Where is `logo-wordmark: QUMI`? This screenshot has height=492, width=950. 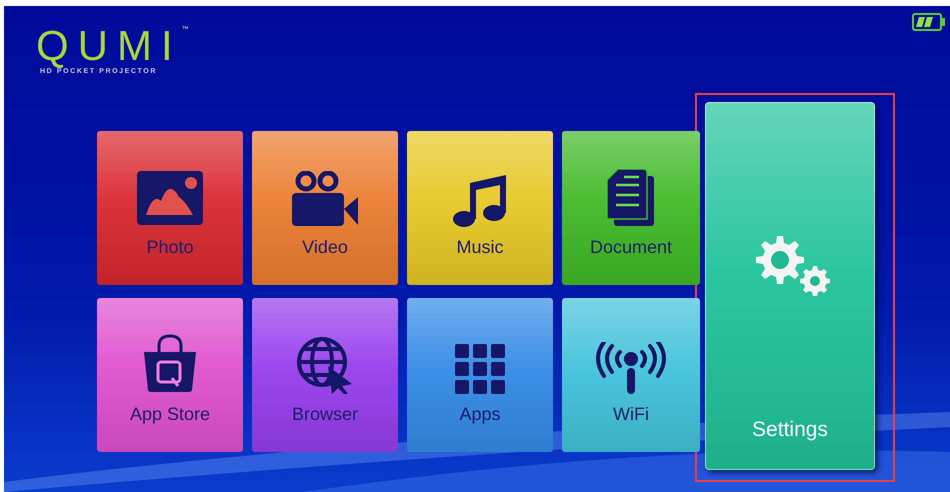 logo-wordmark: QUMI is located at coordinates (109, 46).